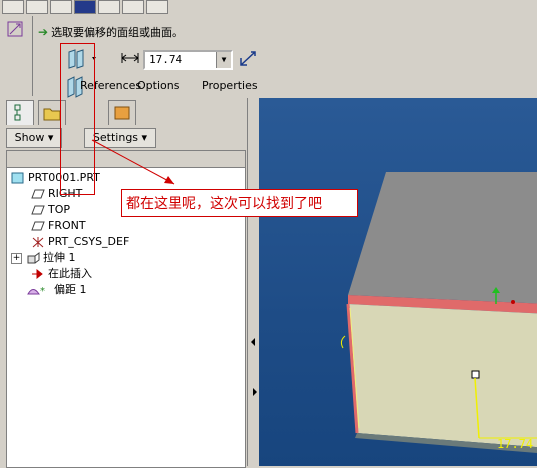 This screenshot has width=537, height=468. I want to click on tree-item-label: FRONT, so click(67, 225).